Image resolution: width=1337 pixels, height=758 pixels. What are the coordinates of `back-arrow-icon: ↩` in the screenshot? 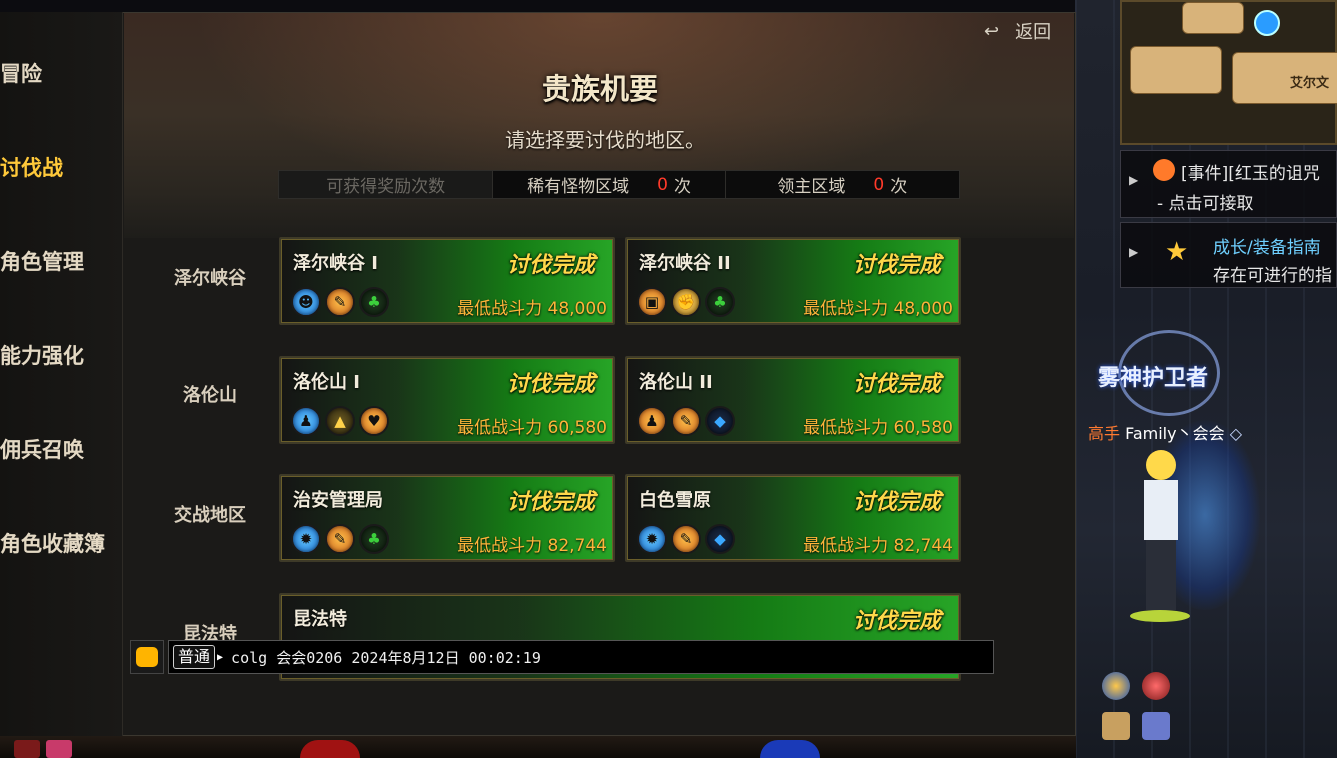 It's located at (992, 31).